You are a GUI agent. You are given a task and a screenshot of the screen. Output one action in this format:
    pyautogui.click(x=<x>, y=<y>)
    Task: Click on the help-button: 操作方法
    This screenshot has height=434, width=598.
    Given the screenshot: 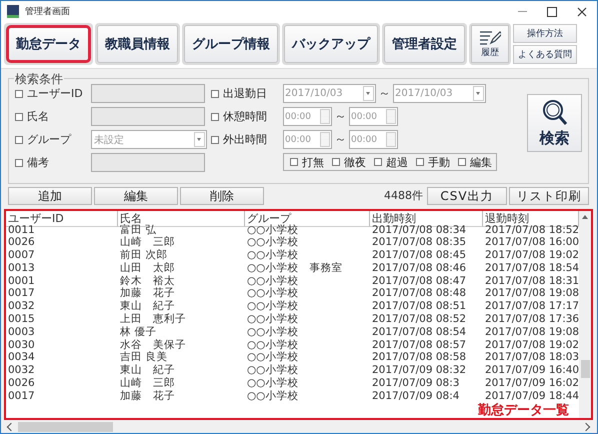 What is the action you would take?
    pyautogui.click(x=545, y=33)
    